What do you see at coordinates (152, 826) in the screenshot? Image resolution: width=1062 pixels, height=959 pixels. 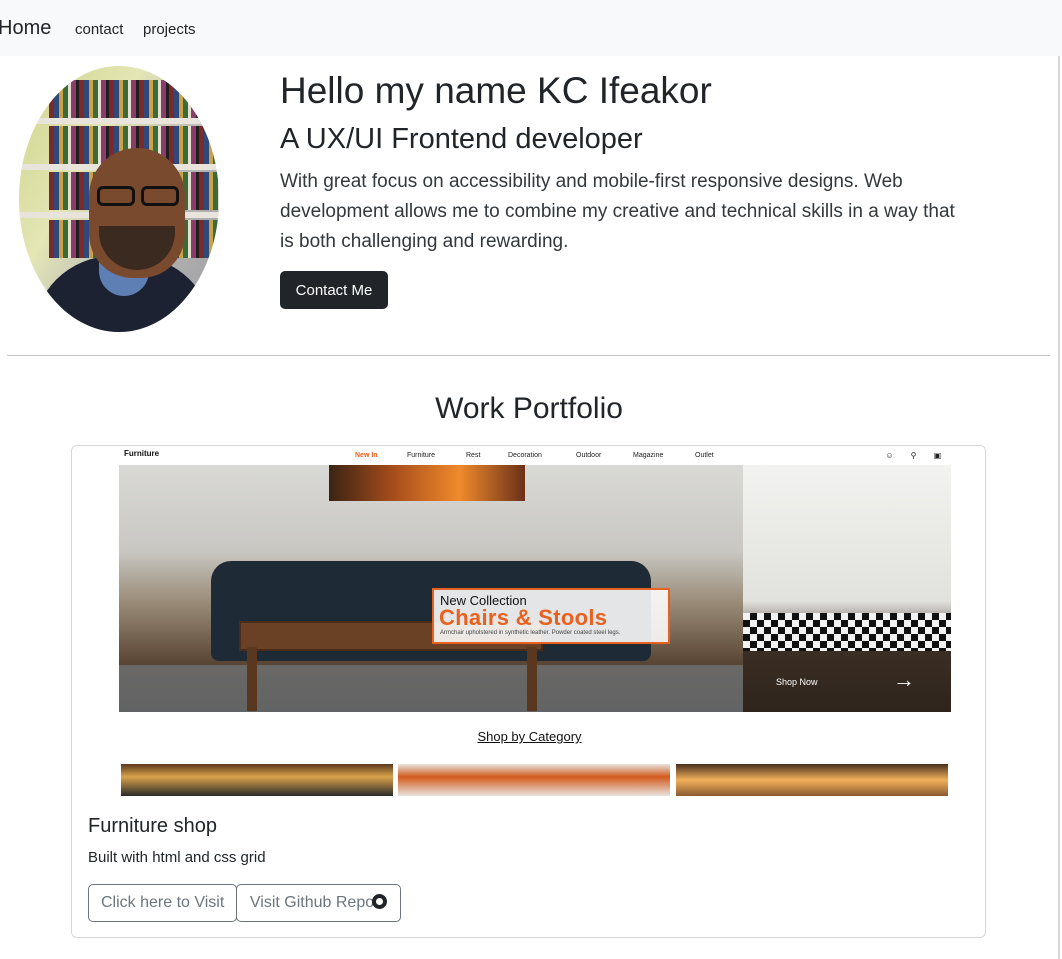 I see `project-title: Furniture shop` at bounding box center [152, 826].